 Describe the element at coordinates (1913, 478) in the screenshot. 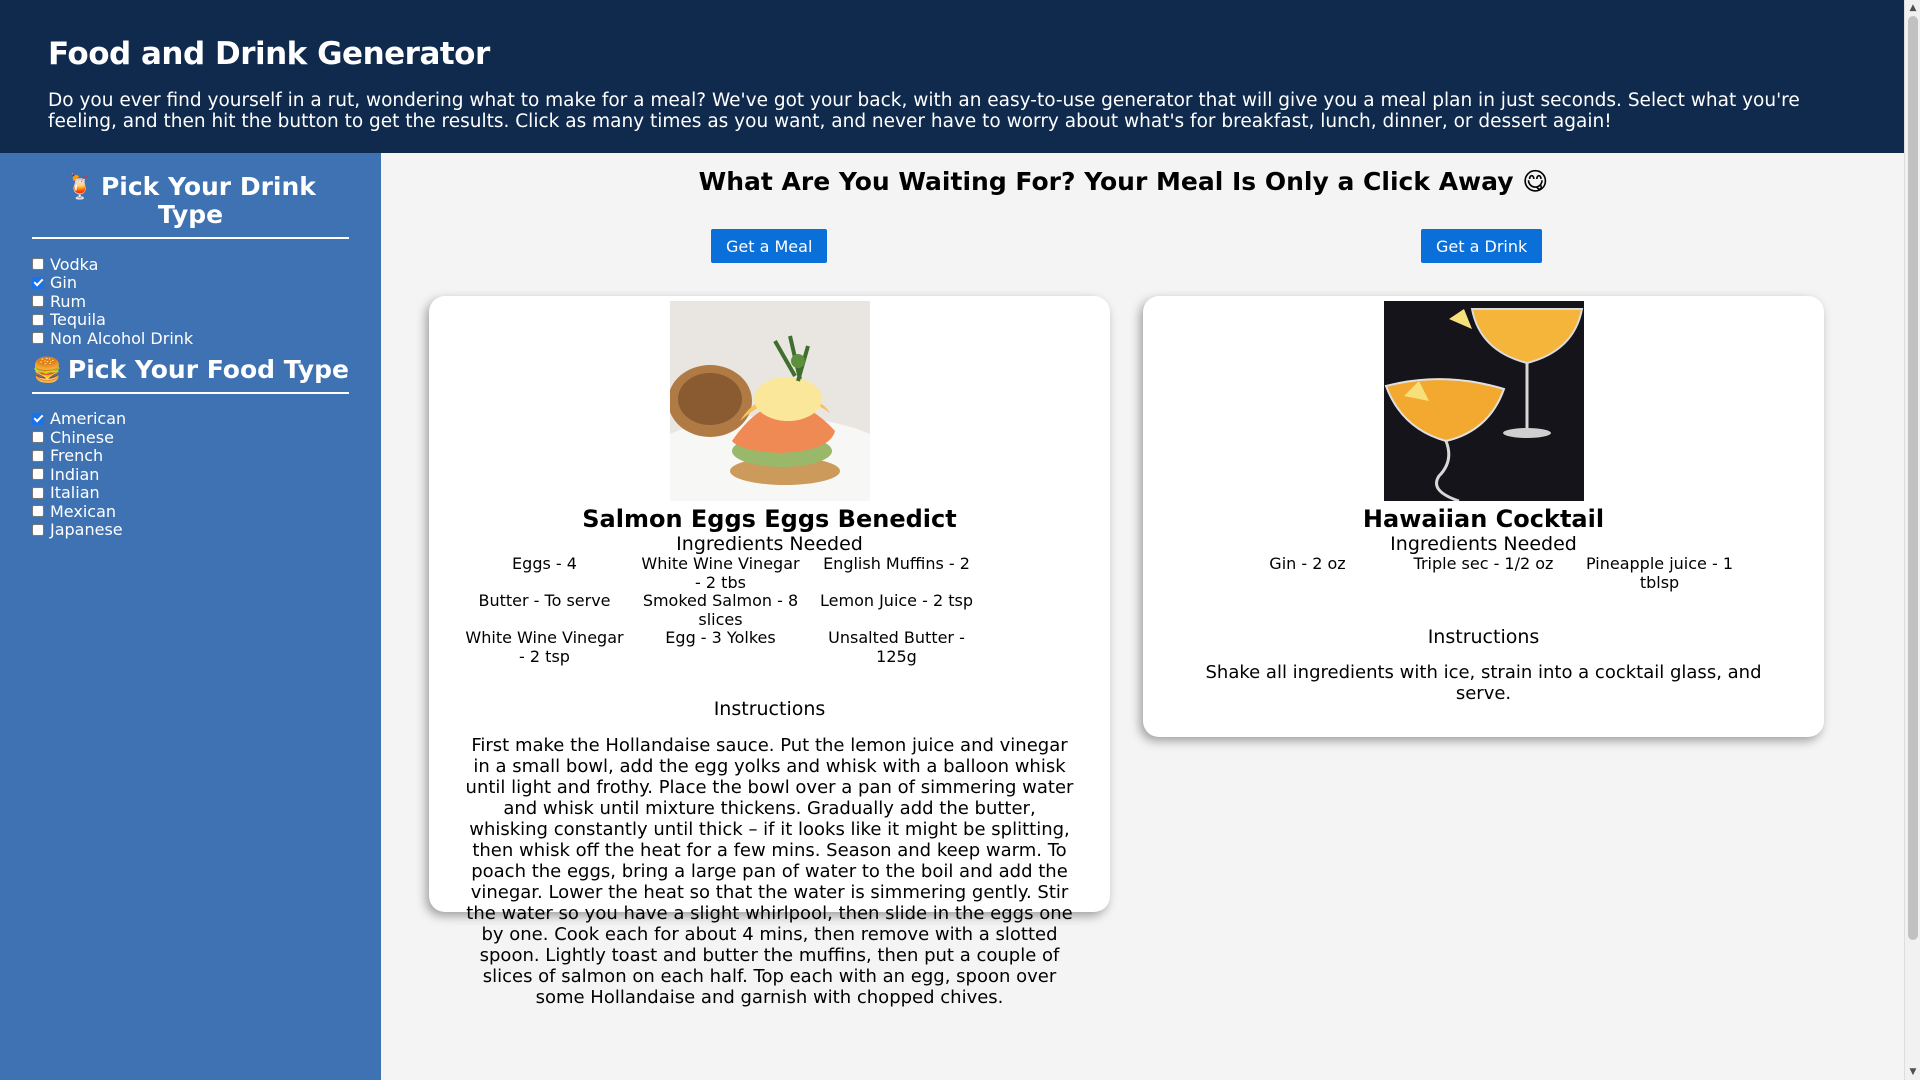

I see `scrollbar-thumb` at that location.